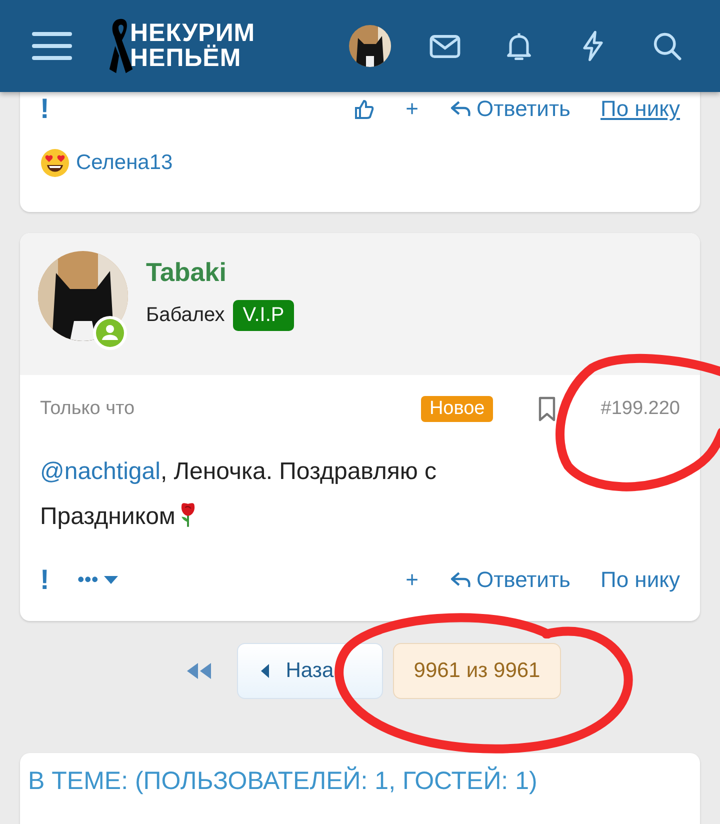  Describe the element at coordinates (546, 409) in the screenshot. I see `bookmark-icon` at that location.